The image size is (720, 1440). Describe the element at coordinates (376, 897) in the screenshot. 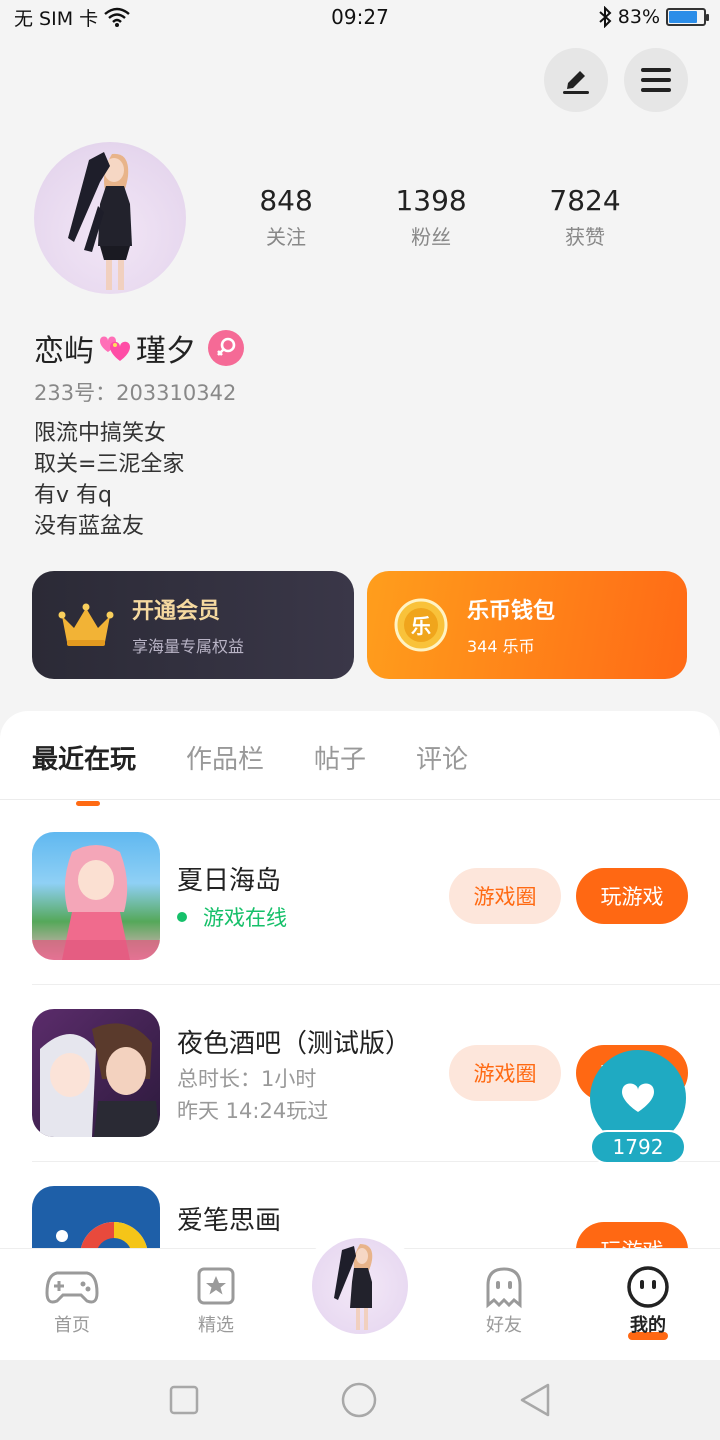

I see `game-row: 夏日海岛 游戏在线 游戏圈 玩游戏` at that location.